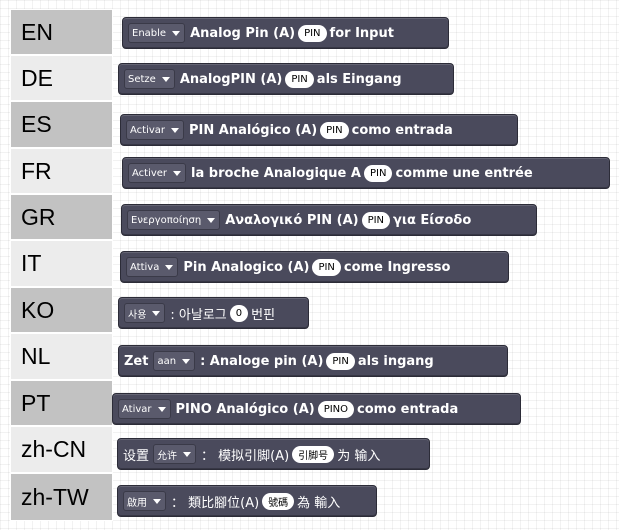 This screenshot has width=619, height=530. Describe the element at coordinates (246, 267) in the screenshot. I see `block-label: Pin Analogico (A)` at that location.